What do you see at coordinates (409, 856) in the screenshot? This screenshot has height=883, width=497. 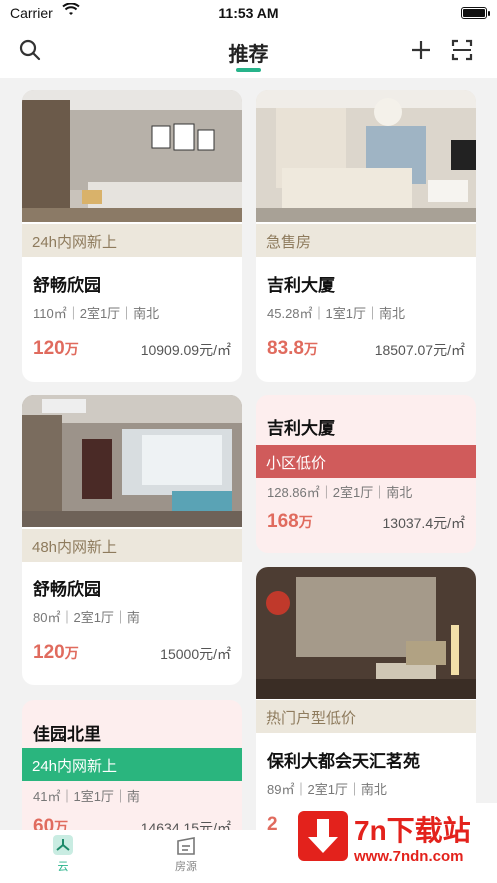 I see `watermark-url: www.7ndn.com` at bounding box center [409, 856].